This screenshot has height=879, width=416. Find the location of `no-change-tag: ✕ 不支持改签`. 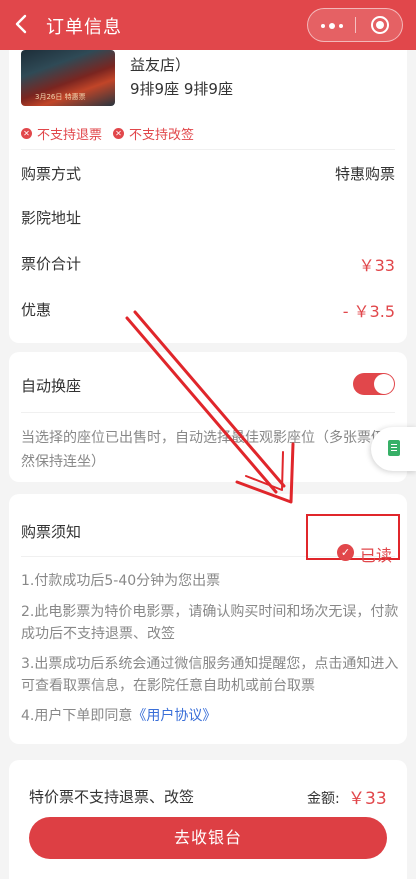

no-change-tag: ✕ 不支持改签 is located at coordinates (153, 133).